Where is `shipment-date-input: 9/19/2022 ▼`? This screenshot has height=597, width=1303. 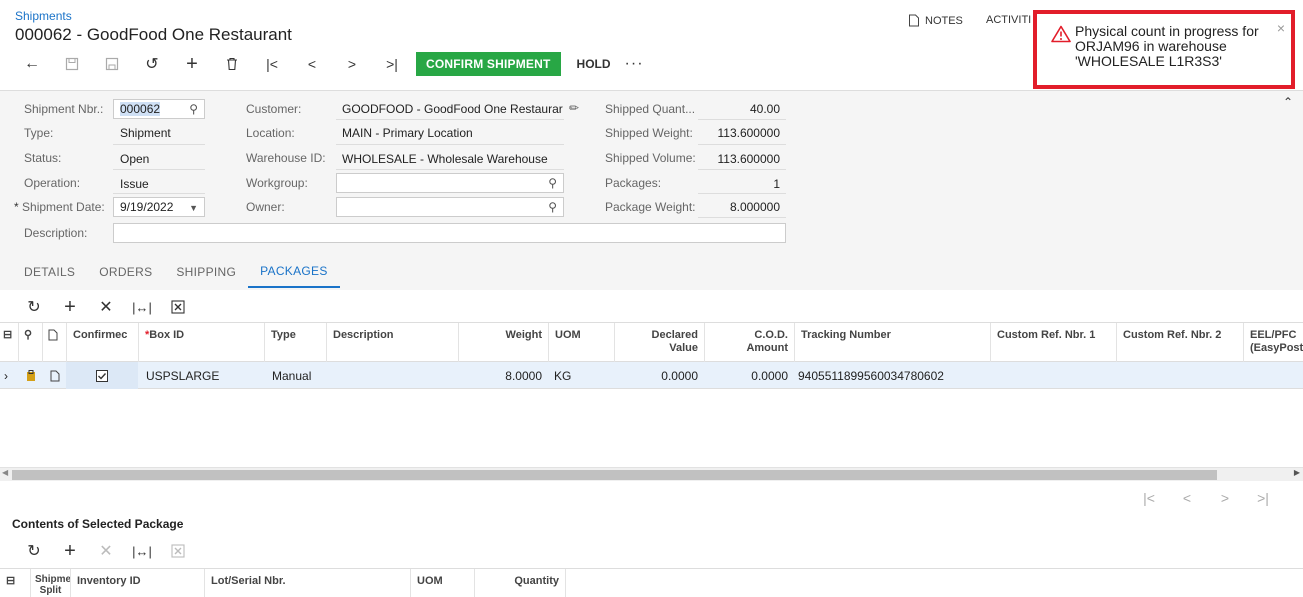
shipment-date-input: 9/19/2022 ▼ is located at coordinates (159, 207).